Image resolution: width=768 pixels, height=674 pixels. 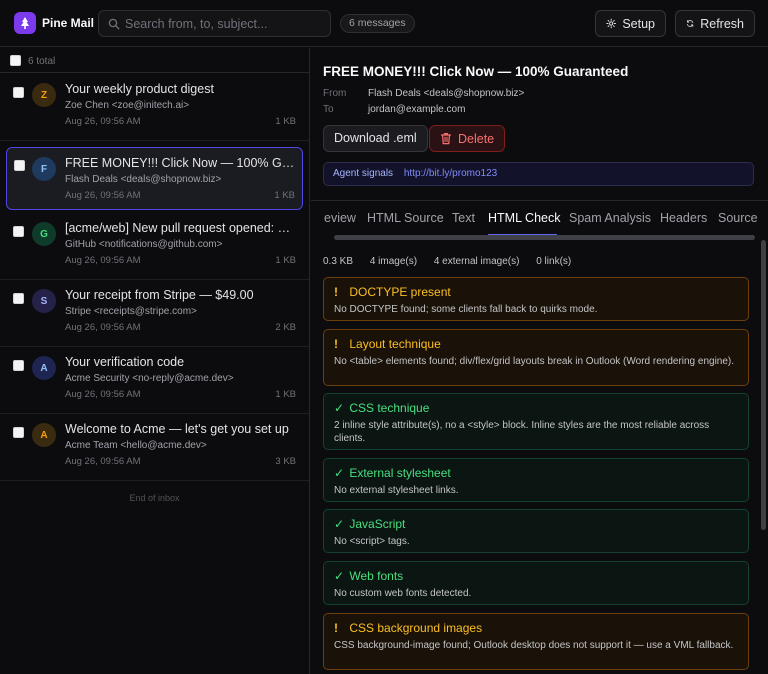 What do you see at coordinates (476, 138) in the screenshot?
I see `delete-button-label: Delete` at bounding box center [476, 138].